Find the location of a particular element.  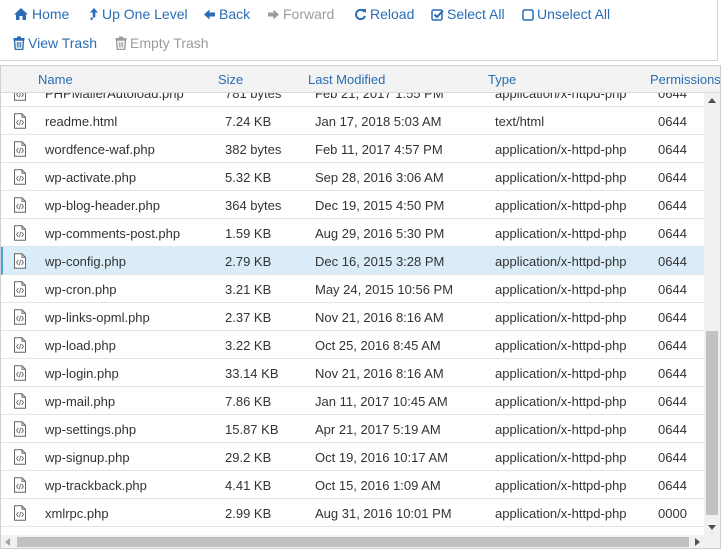

scroll-right-arrow-icon is located at coordinates (697, 542).